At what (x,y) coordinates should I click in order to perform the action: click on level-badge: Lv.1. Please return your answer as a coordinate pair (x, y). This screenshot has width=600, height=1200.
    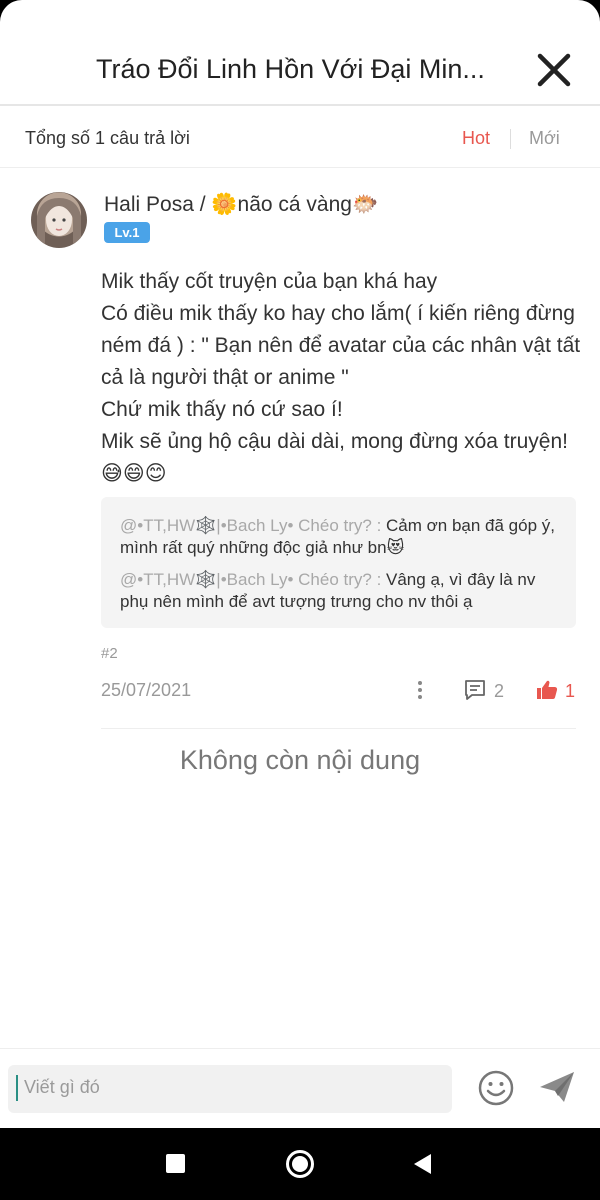
    Looking at the image, I should click on (127, 232).